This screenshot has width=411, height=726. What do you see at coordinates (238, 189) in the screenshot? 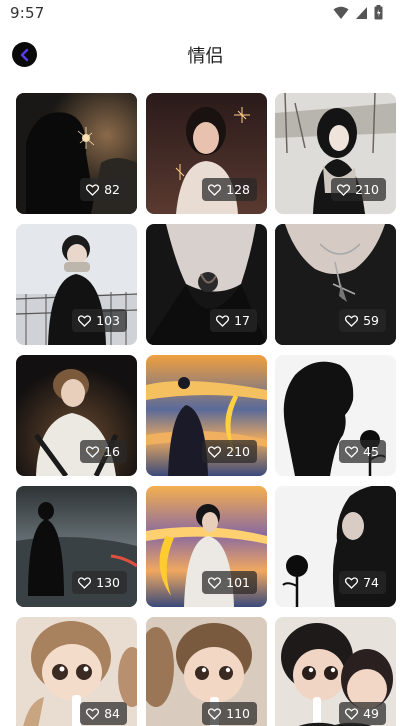
I see `like-count: 128` at bounding box center [238, 189].